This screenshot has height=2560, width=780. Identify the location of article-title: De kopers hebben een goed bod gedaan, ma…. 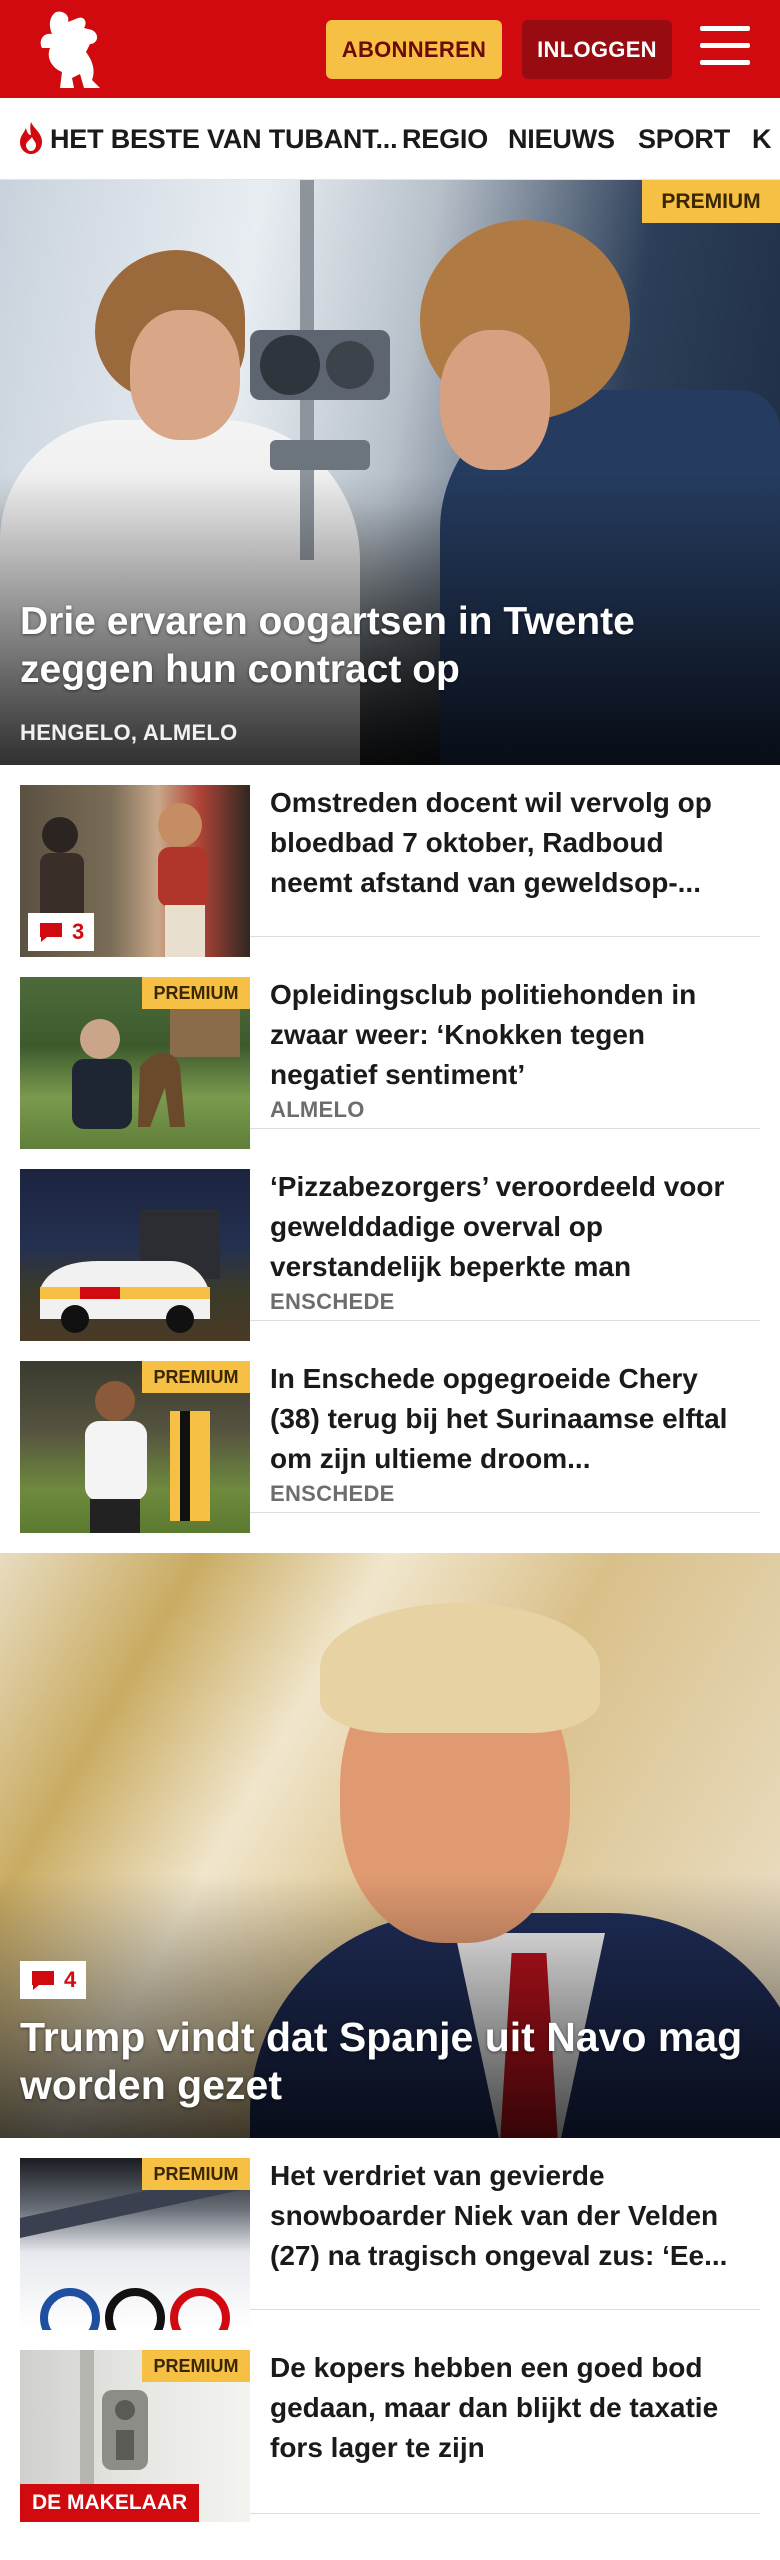
(494, 2407).